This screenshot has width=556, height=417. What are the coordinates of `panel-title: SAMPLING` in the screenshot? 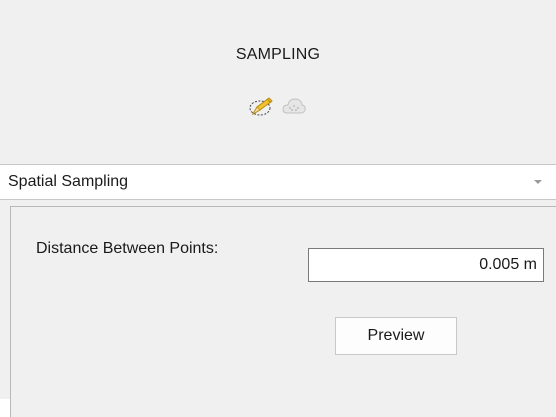 It's located at (278, 54).